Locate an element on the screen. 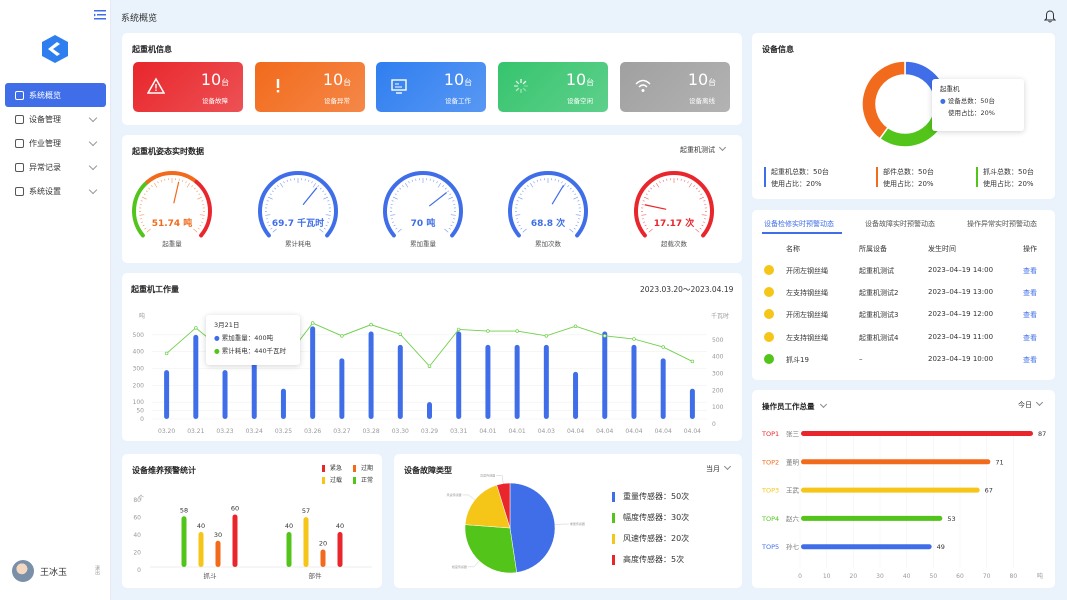 This screenshot has height=600, width=1067. device-tooltip: 起重机 ● 设备总数：50台 使用占比：20% is located at coordinates (978, 105).